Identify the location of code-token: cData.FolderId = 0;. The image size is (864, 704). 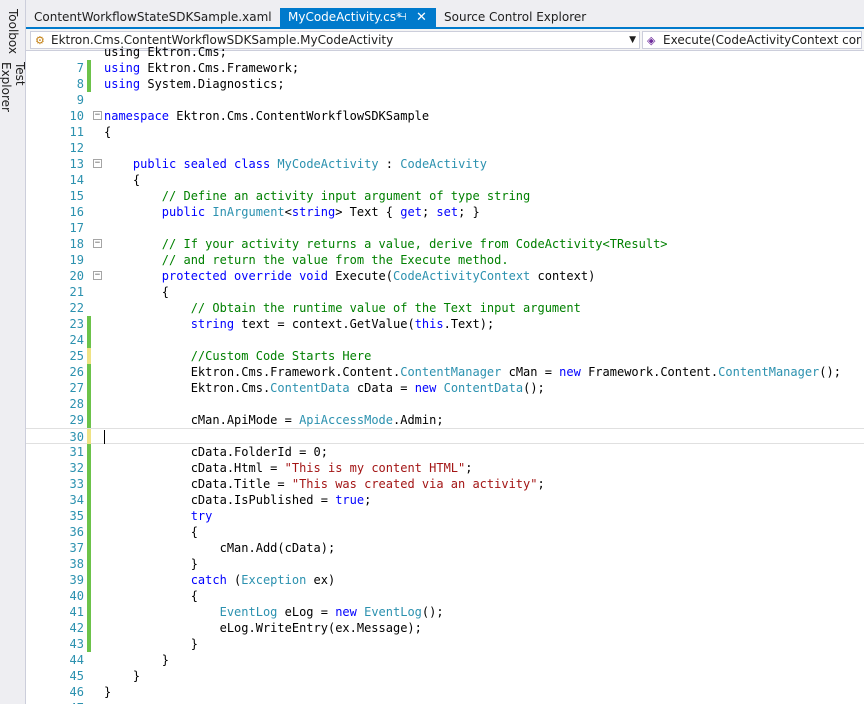
(216, 452).